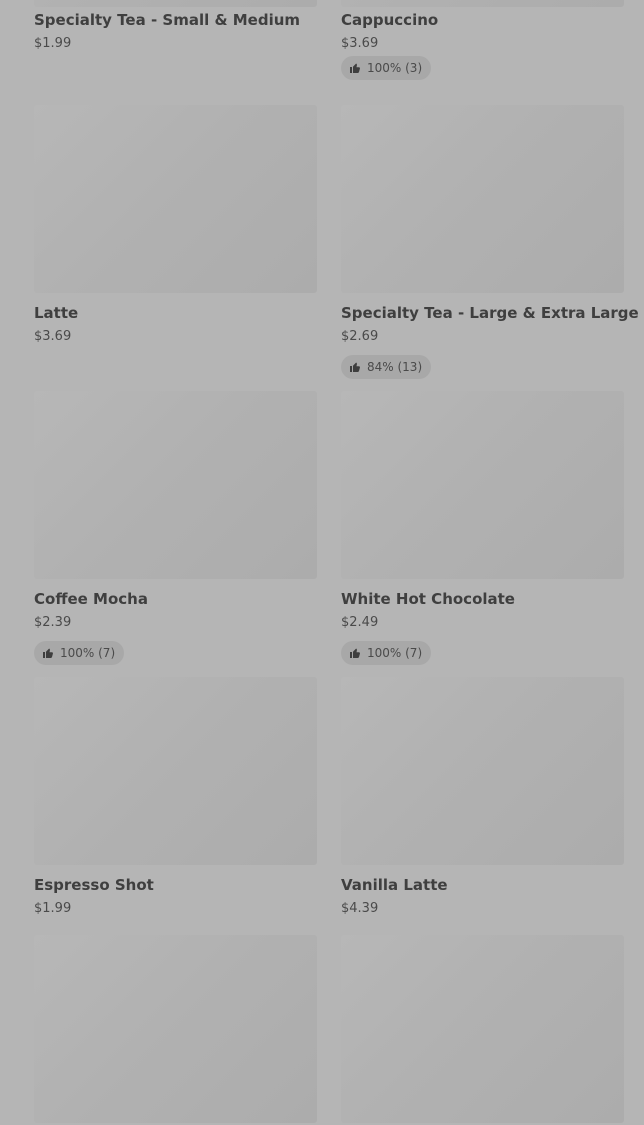 The height and width of the screenshot is (1125, 644). I want to click on item-name: Espresso Shot, so click(94, 885).